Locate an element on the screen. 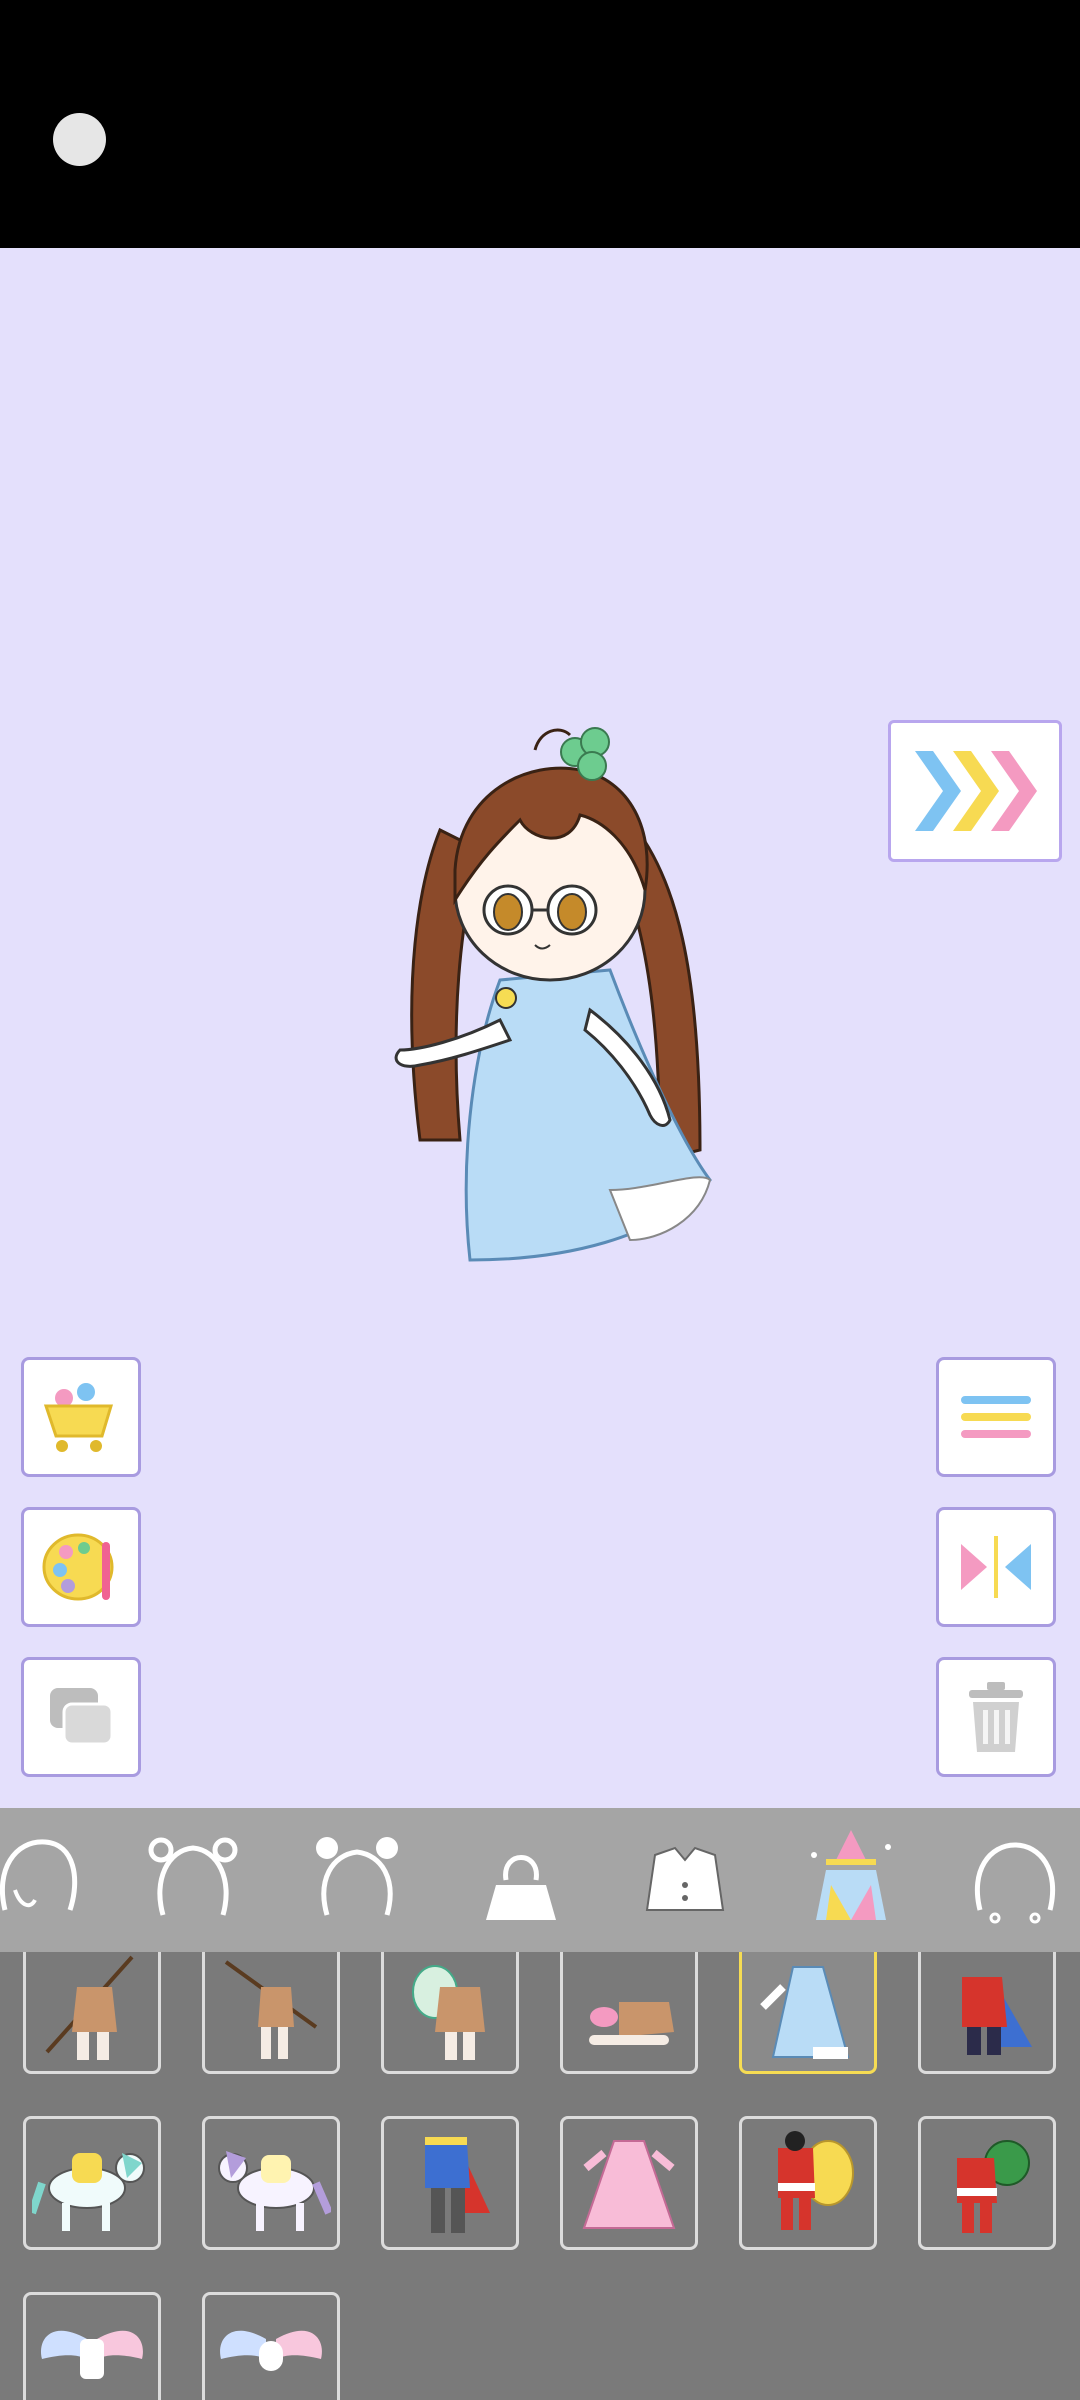 This screenshot has height=2400, width=1080. prince-outfit-icon is located at coordinates (457, 2185).